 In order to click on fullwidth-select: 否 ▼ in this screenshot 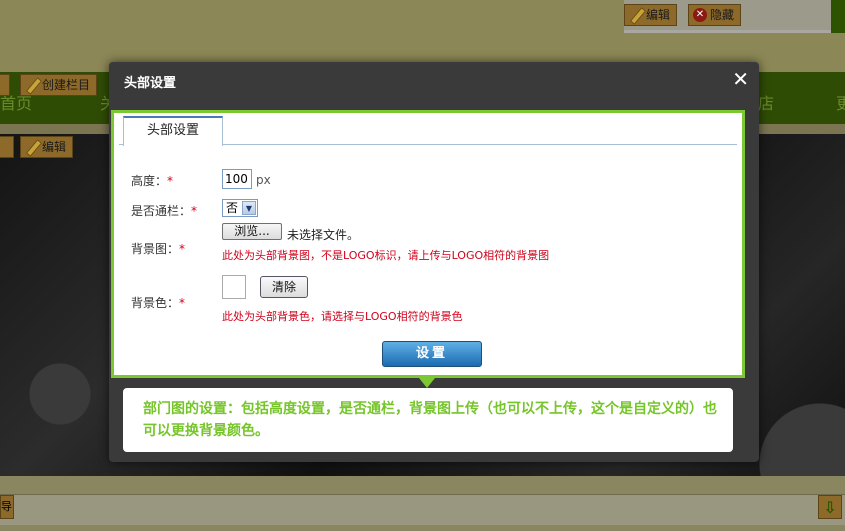, I will do `click(240, 208)`.